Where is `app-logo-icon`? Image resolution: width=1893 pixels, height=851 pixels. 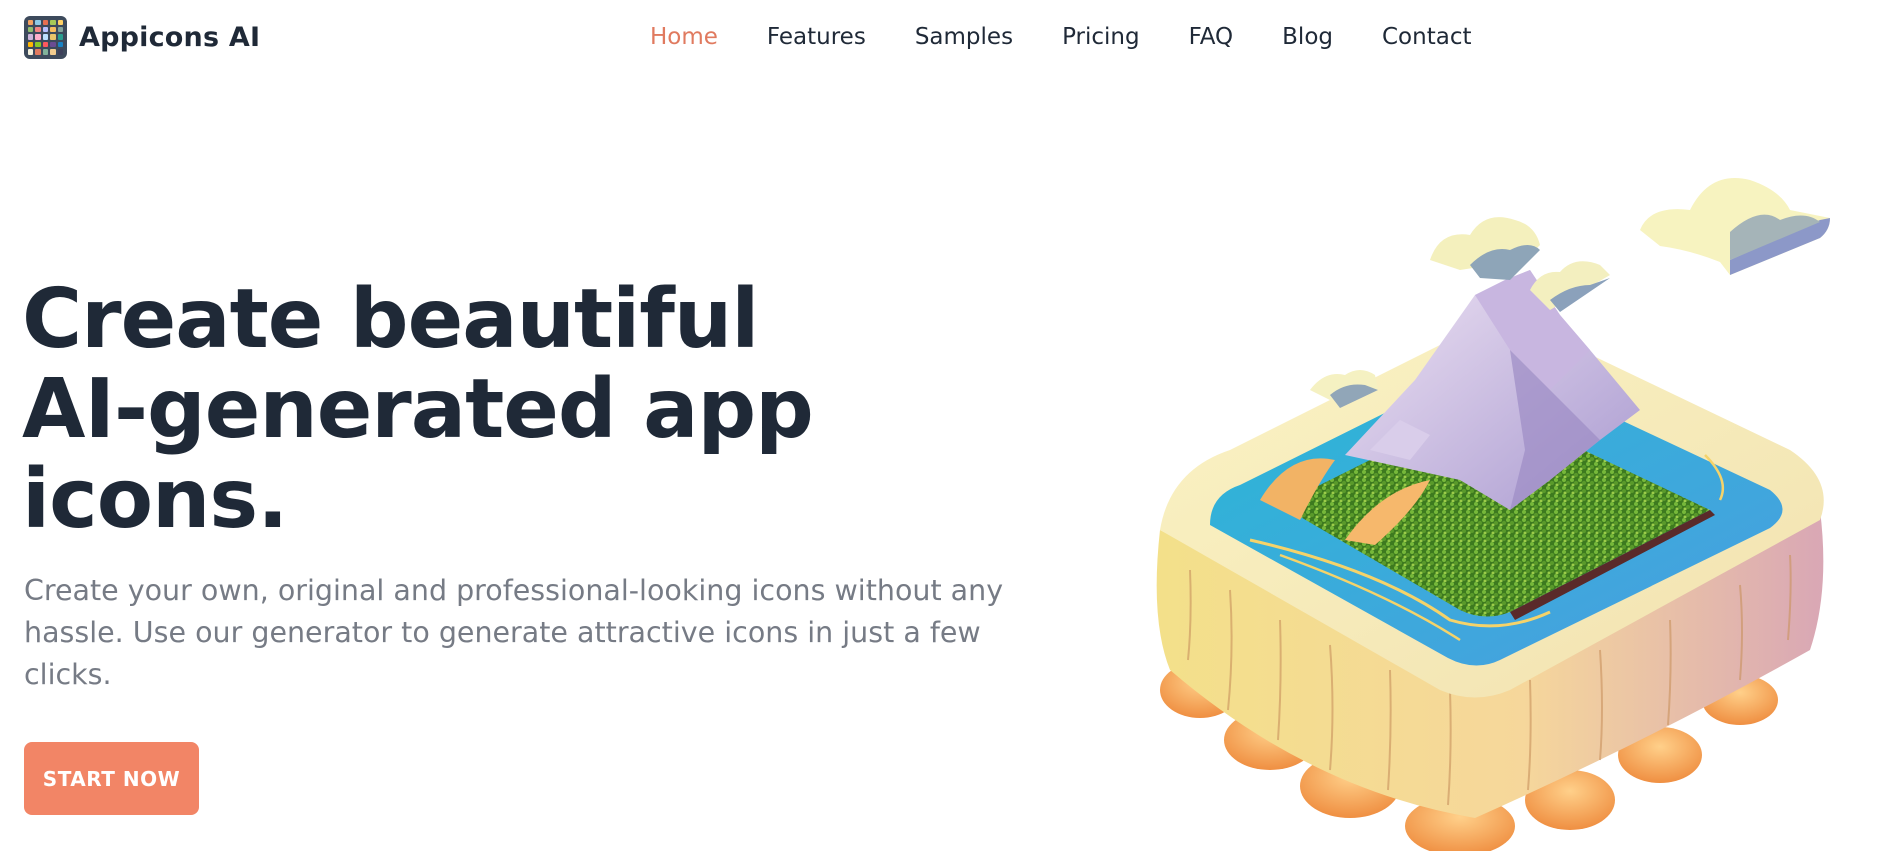 app-logo-icon is located at coordinates (45, 37).